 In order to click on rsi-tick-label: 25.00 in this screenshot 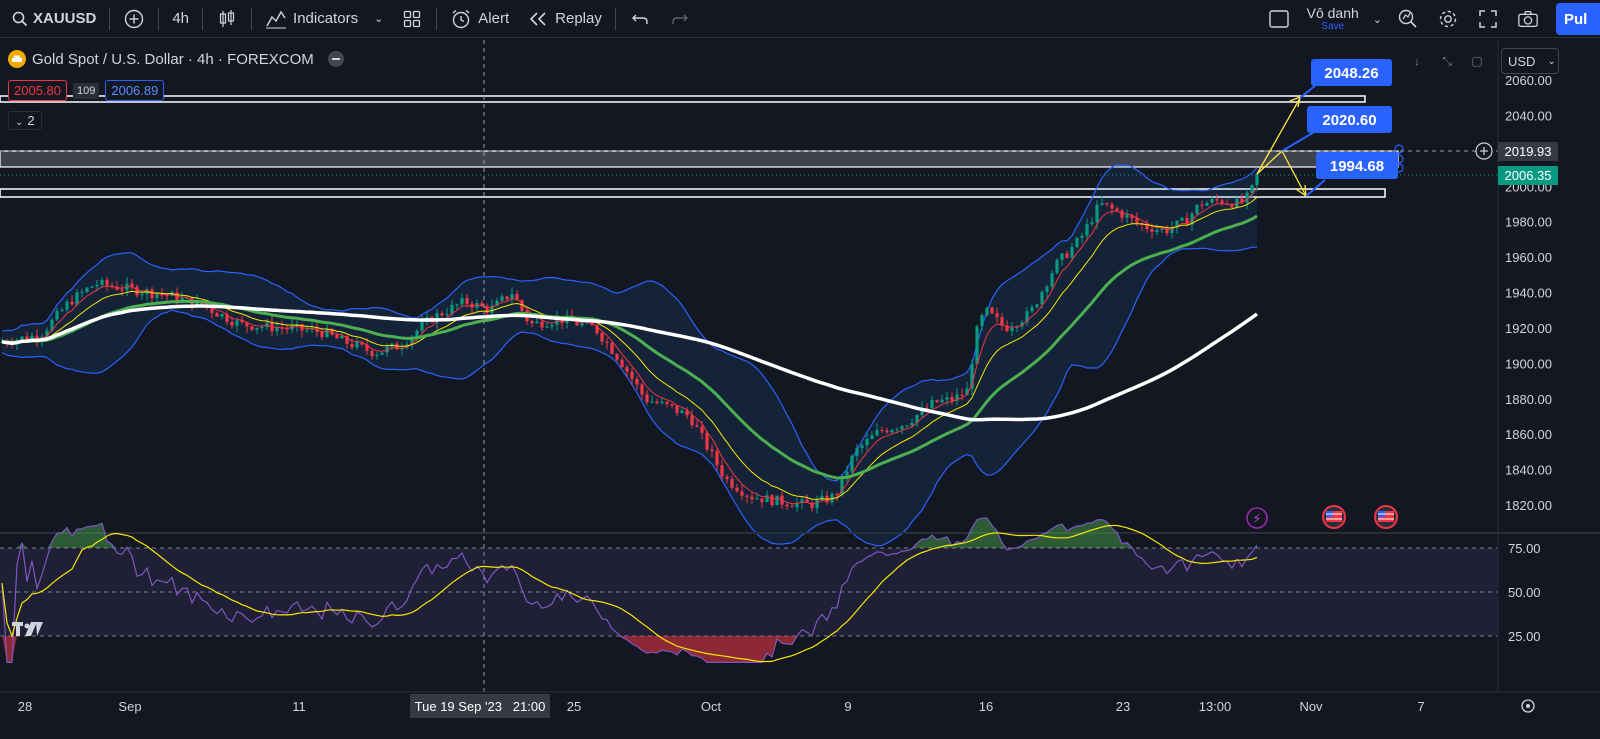, I will do `click(1524, 636)`.